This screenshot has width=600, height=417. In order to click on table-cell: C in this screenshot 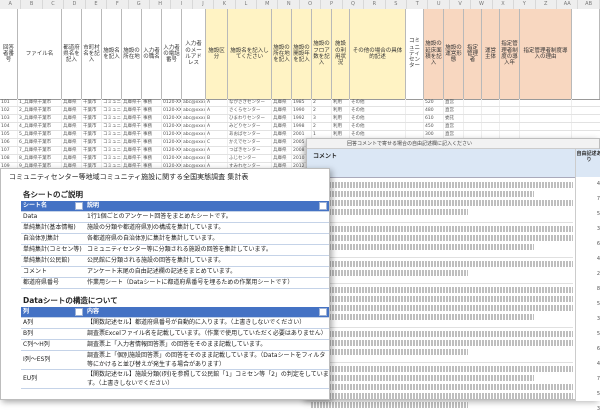, I will do `click(217, 142)`.